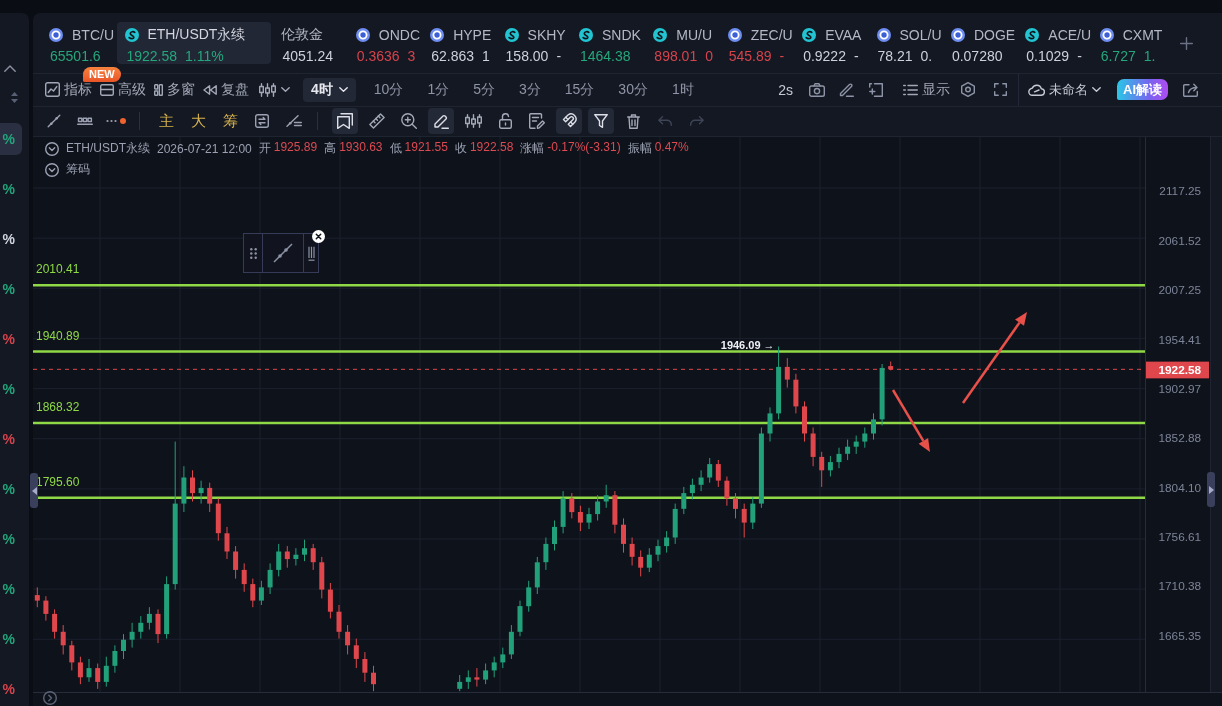 This screenshot has height=706, width=1222. What do you see at coordinates (262, 121) in the screenshot?
I see `swap-icon` at bounding box center [262, 121].